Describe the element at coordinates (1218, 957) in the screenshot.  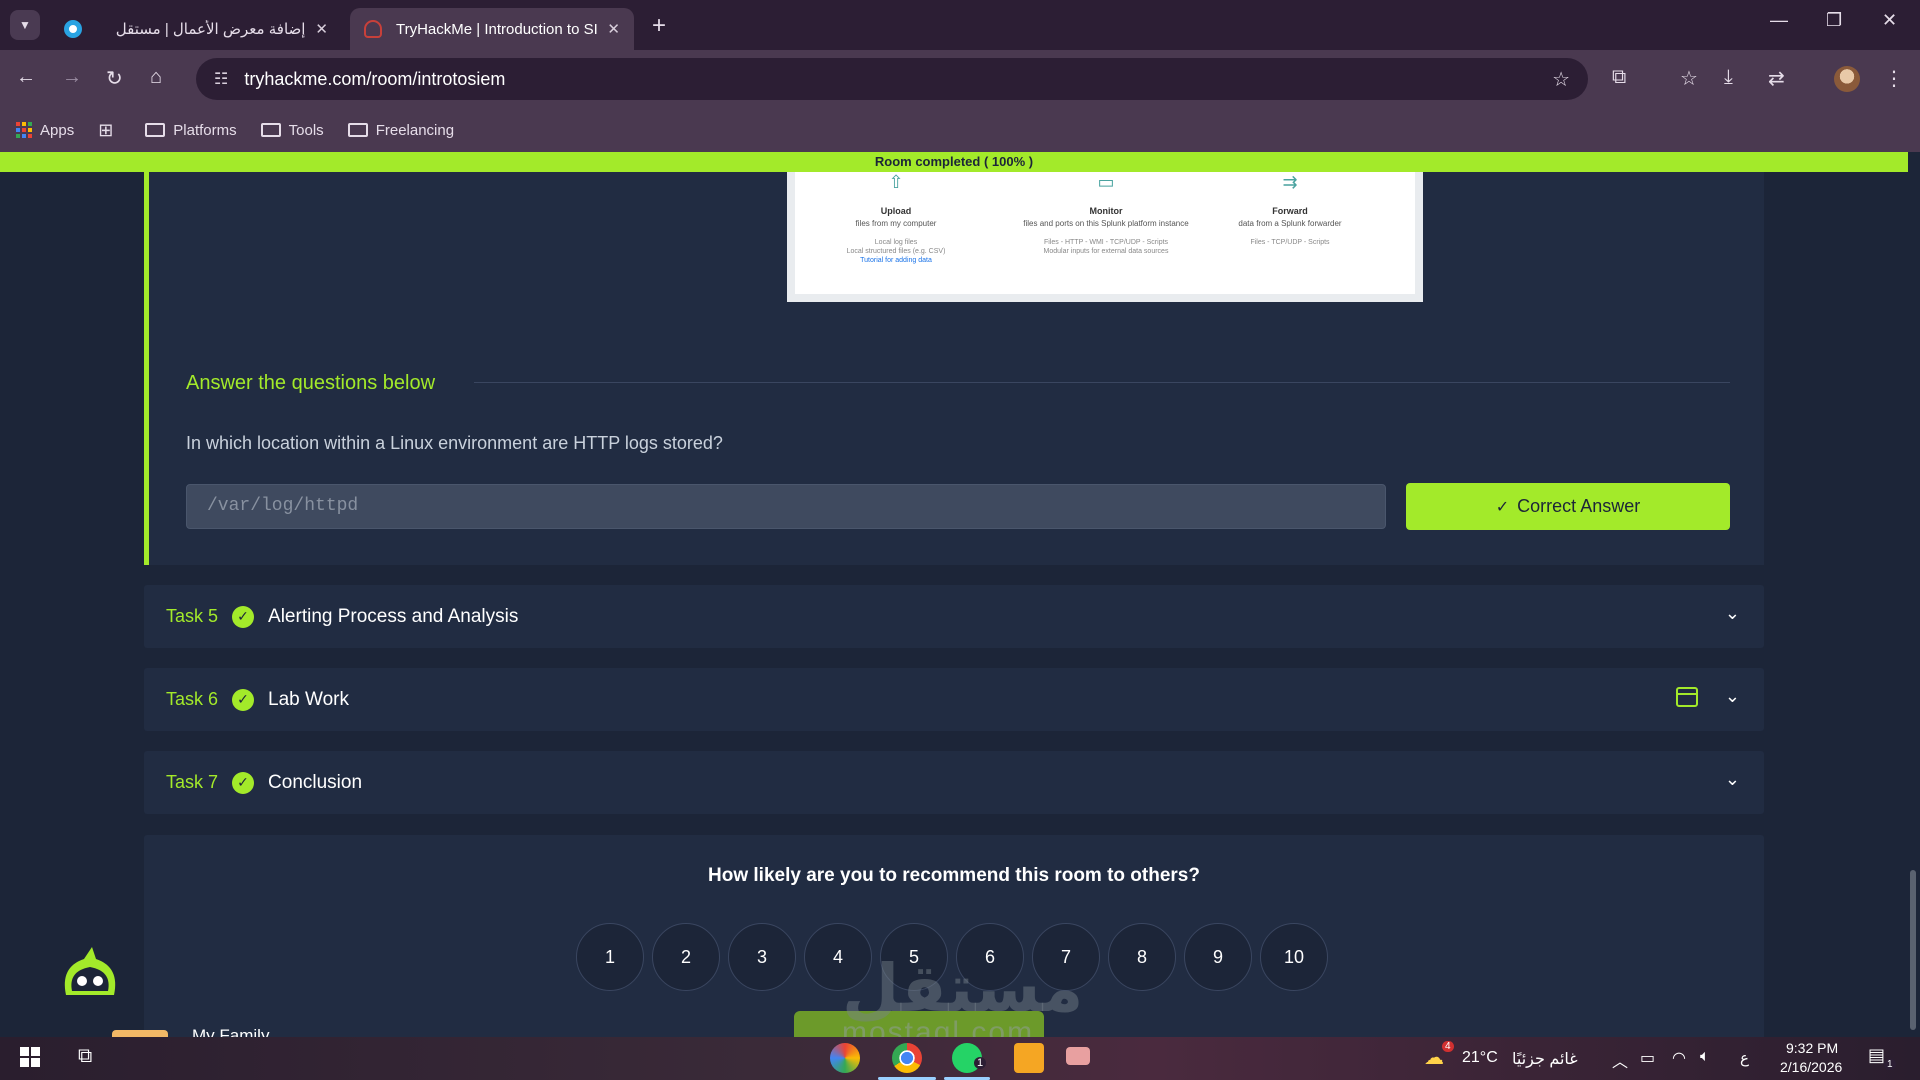
I see `rating-button: 9` at that location.